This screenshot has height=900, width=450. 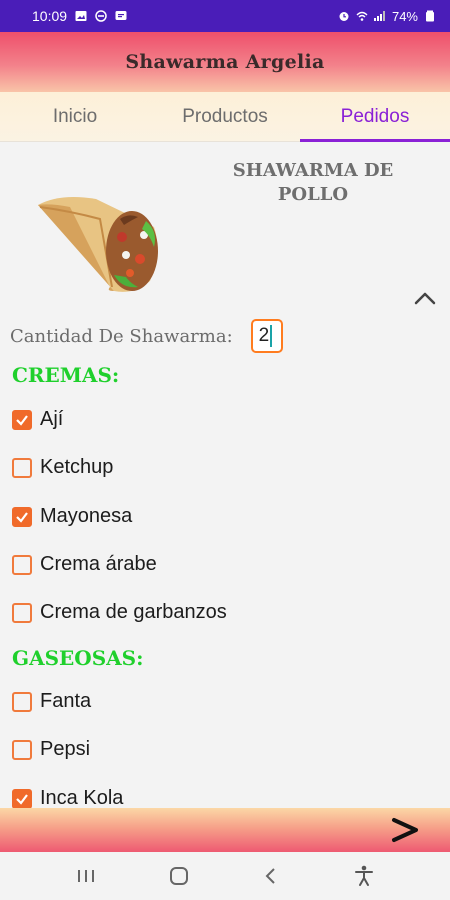 What do you see at coordinates (121, 15) in the screenshot?
I see `message-icon` at bounding box center [121, 15].